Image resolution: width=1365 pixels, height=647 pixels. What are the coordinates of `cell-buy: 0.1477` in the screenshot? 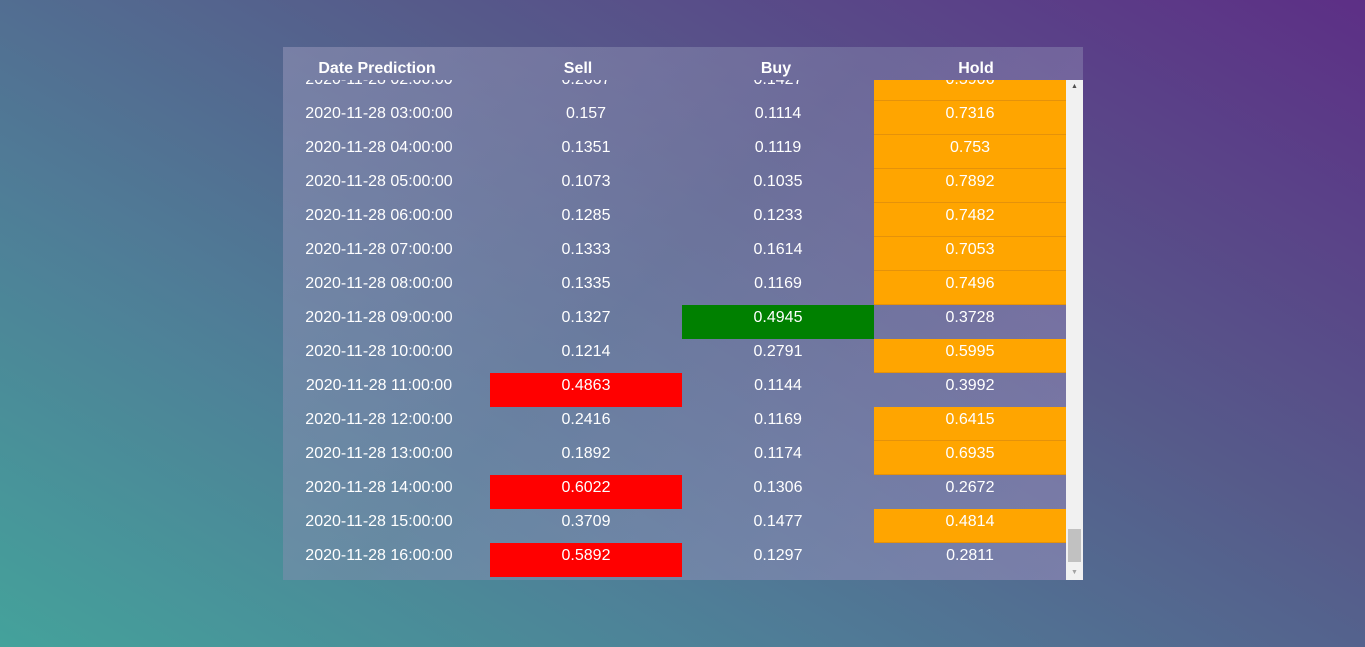 It's located at (778, 526).